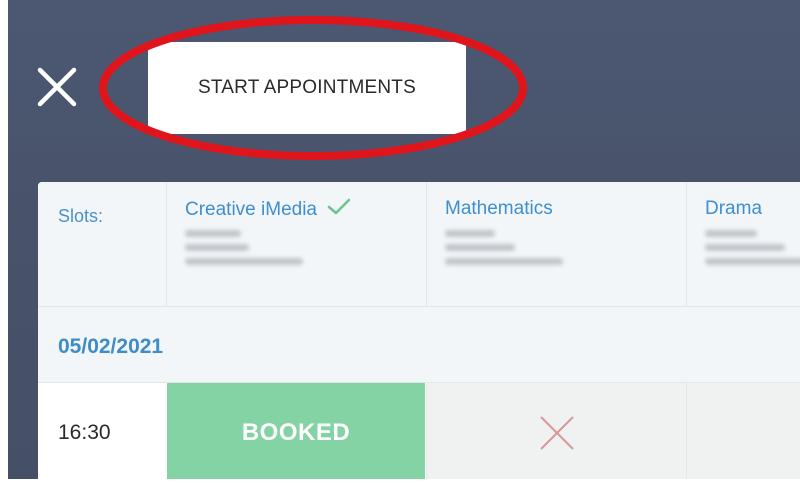  What do you see at coordinates (734, 208) in the screenshot?
I see `subject-name: Drama` at bounding box center [734, 208].